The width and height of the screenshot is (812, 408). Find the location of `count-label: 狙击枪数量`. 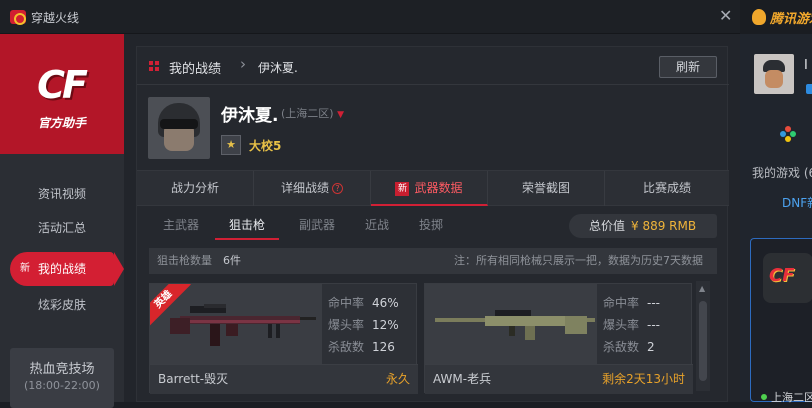

count-label: 狙击枪数量 is located at coordinates (184, 260).